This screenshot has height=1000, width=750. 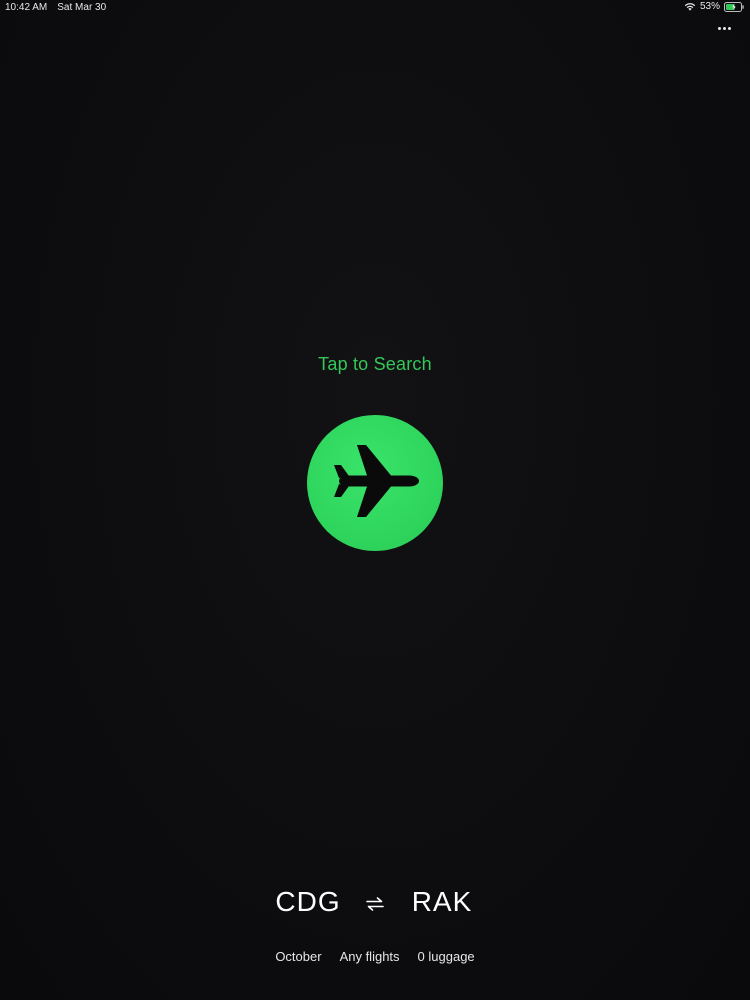 I want to click on search-filters: October Any flights 0 luggage, so click(x=375, y=956).